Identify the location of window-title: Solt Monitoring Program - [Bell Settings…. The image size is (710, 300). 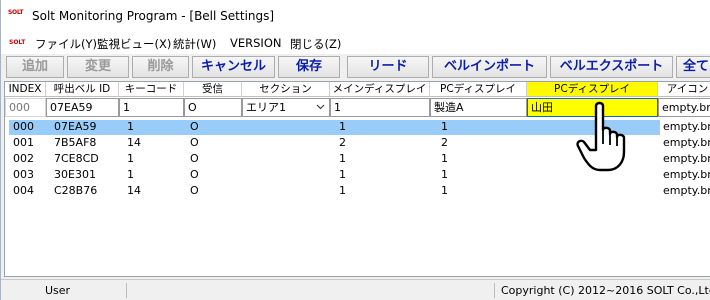
(153, 16).